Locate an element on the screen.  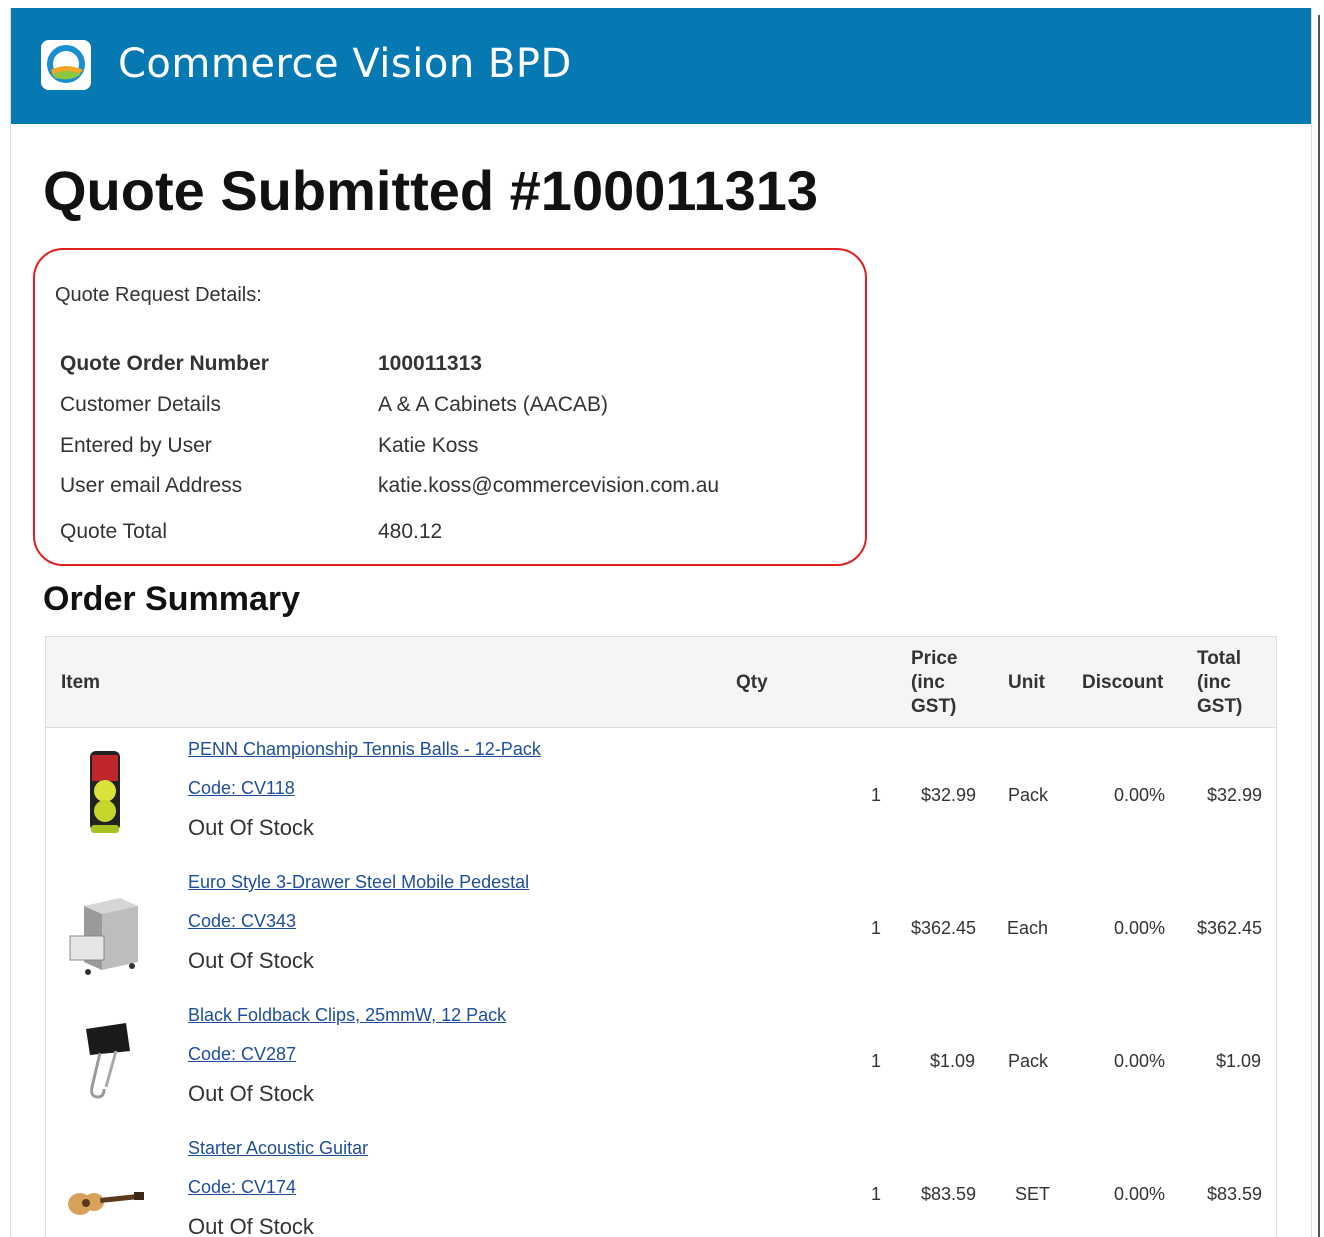
product-code-link: Code: CV174 is located at coordinates (242, 1187).